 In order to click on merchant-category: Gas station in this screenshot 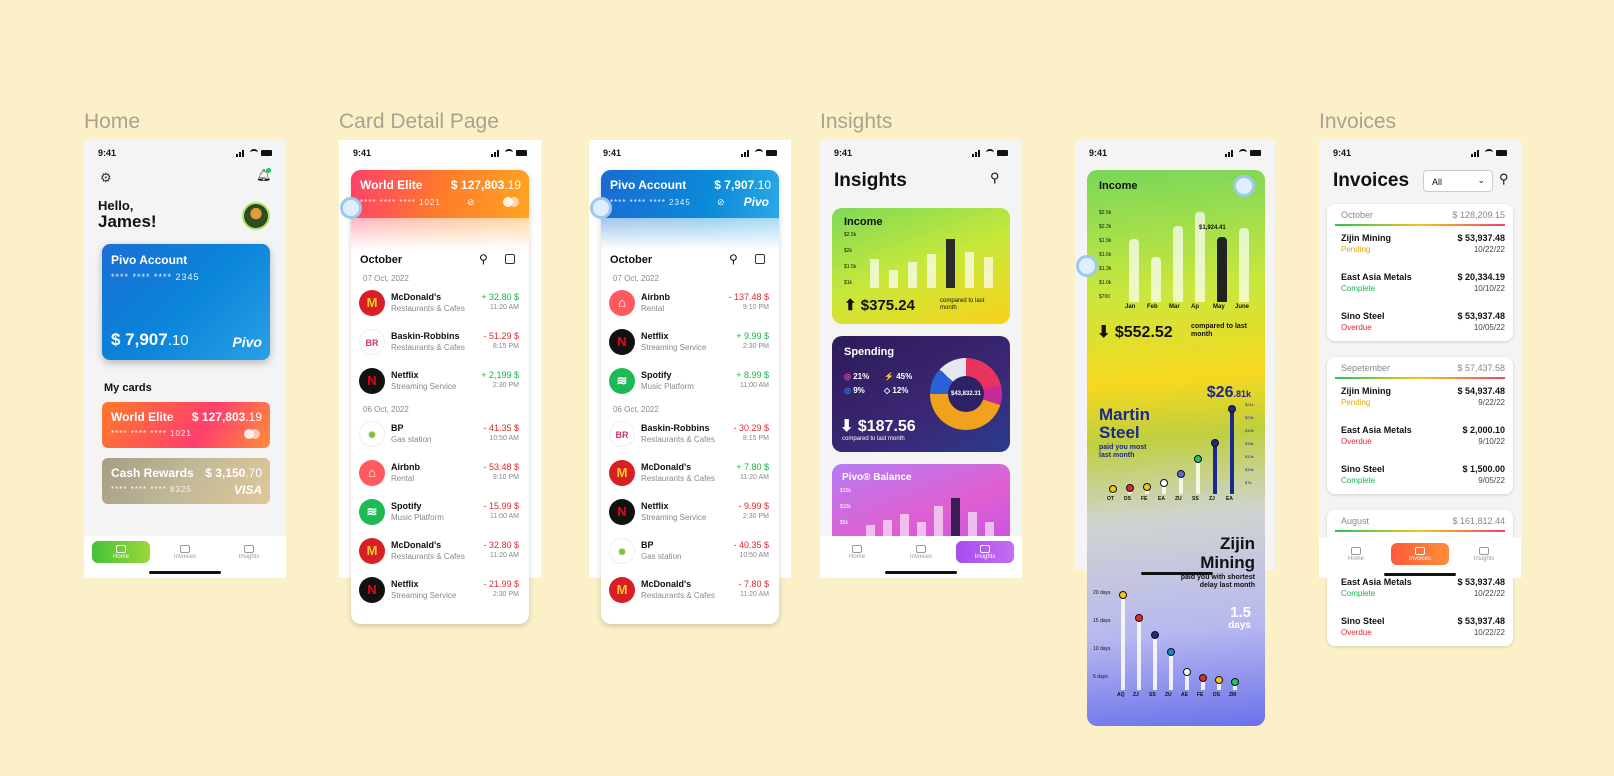, I will do `click(661, 556)`.